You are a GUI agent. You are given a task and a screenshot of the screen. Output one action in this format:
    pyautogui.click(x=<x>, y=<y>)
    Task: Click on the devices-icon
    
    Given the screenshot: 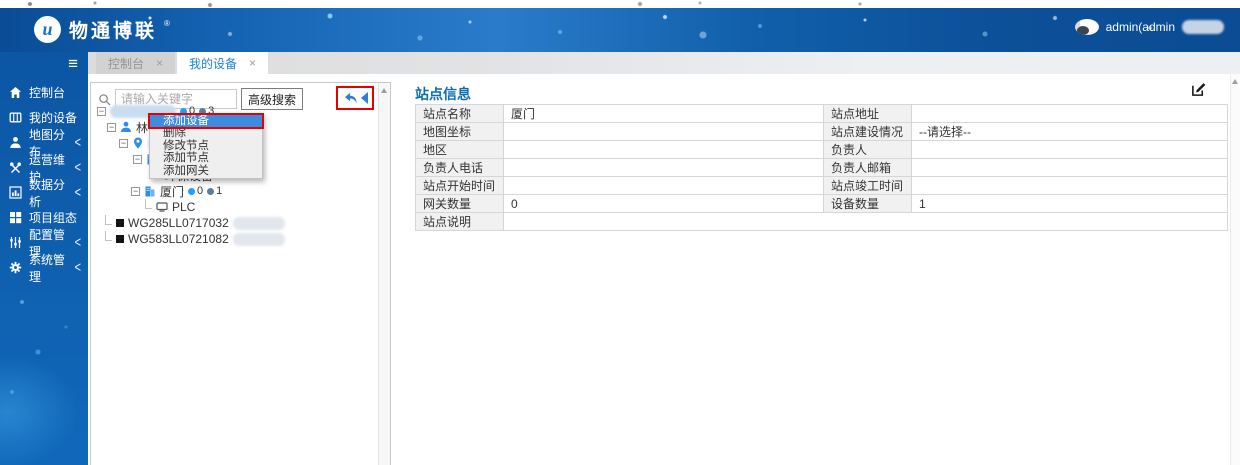 What is the action you would take?
    pyautogui.click(x=15, y=117)
    